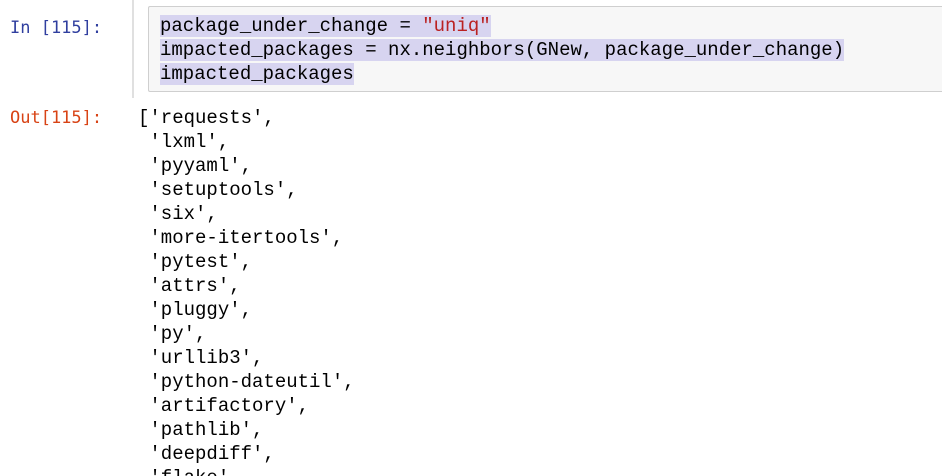 This screenshot has height=476, width=942. Describe the element at coordinates (195, 262) in the screenshot. I see `output-line: 'pytest',` at that location.